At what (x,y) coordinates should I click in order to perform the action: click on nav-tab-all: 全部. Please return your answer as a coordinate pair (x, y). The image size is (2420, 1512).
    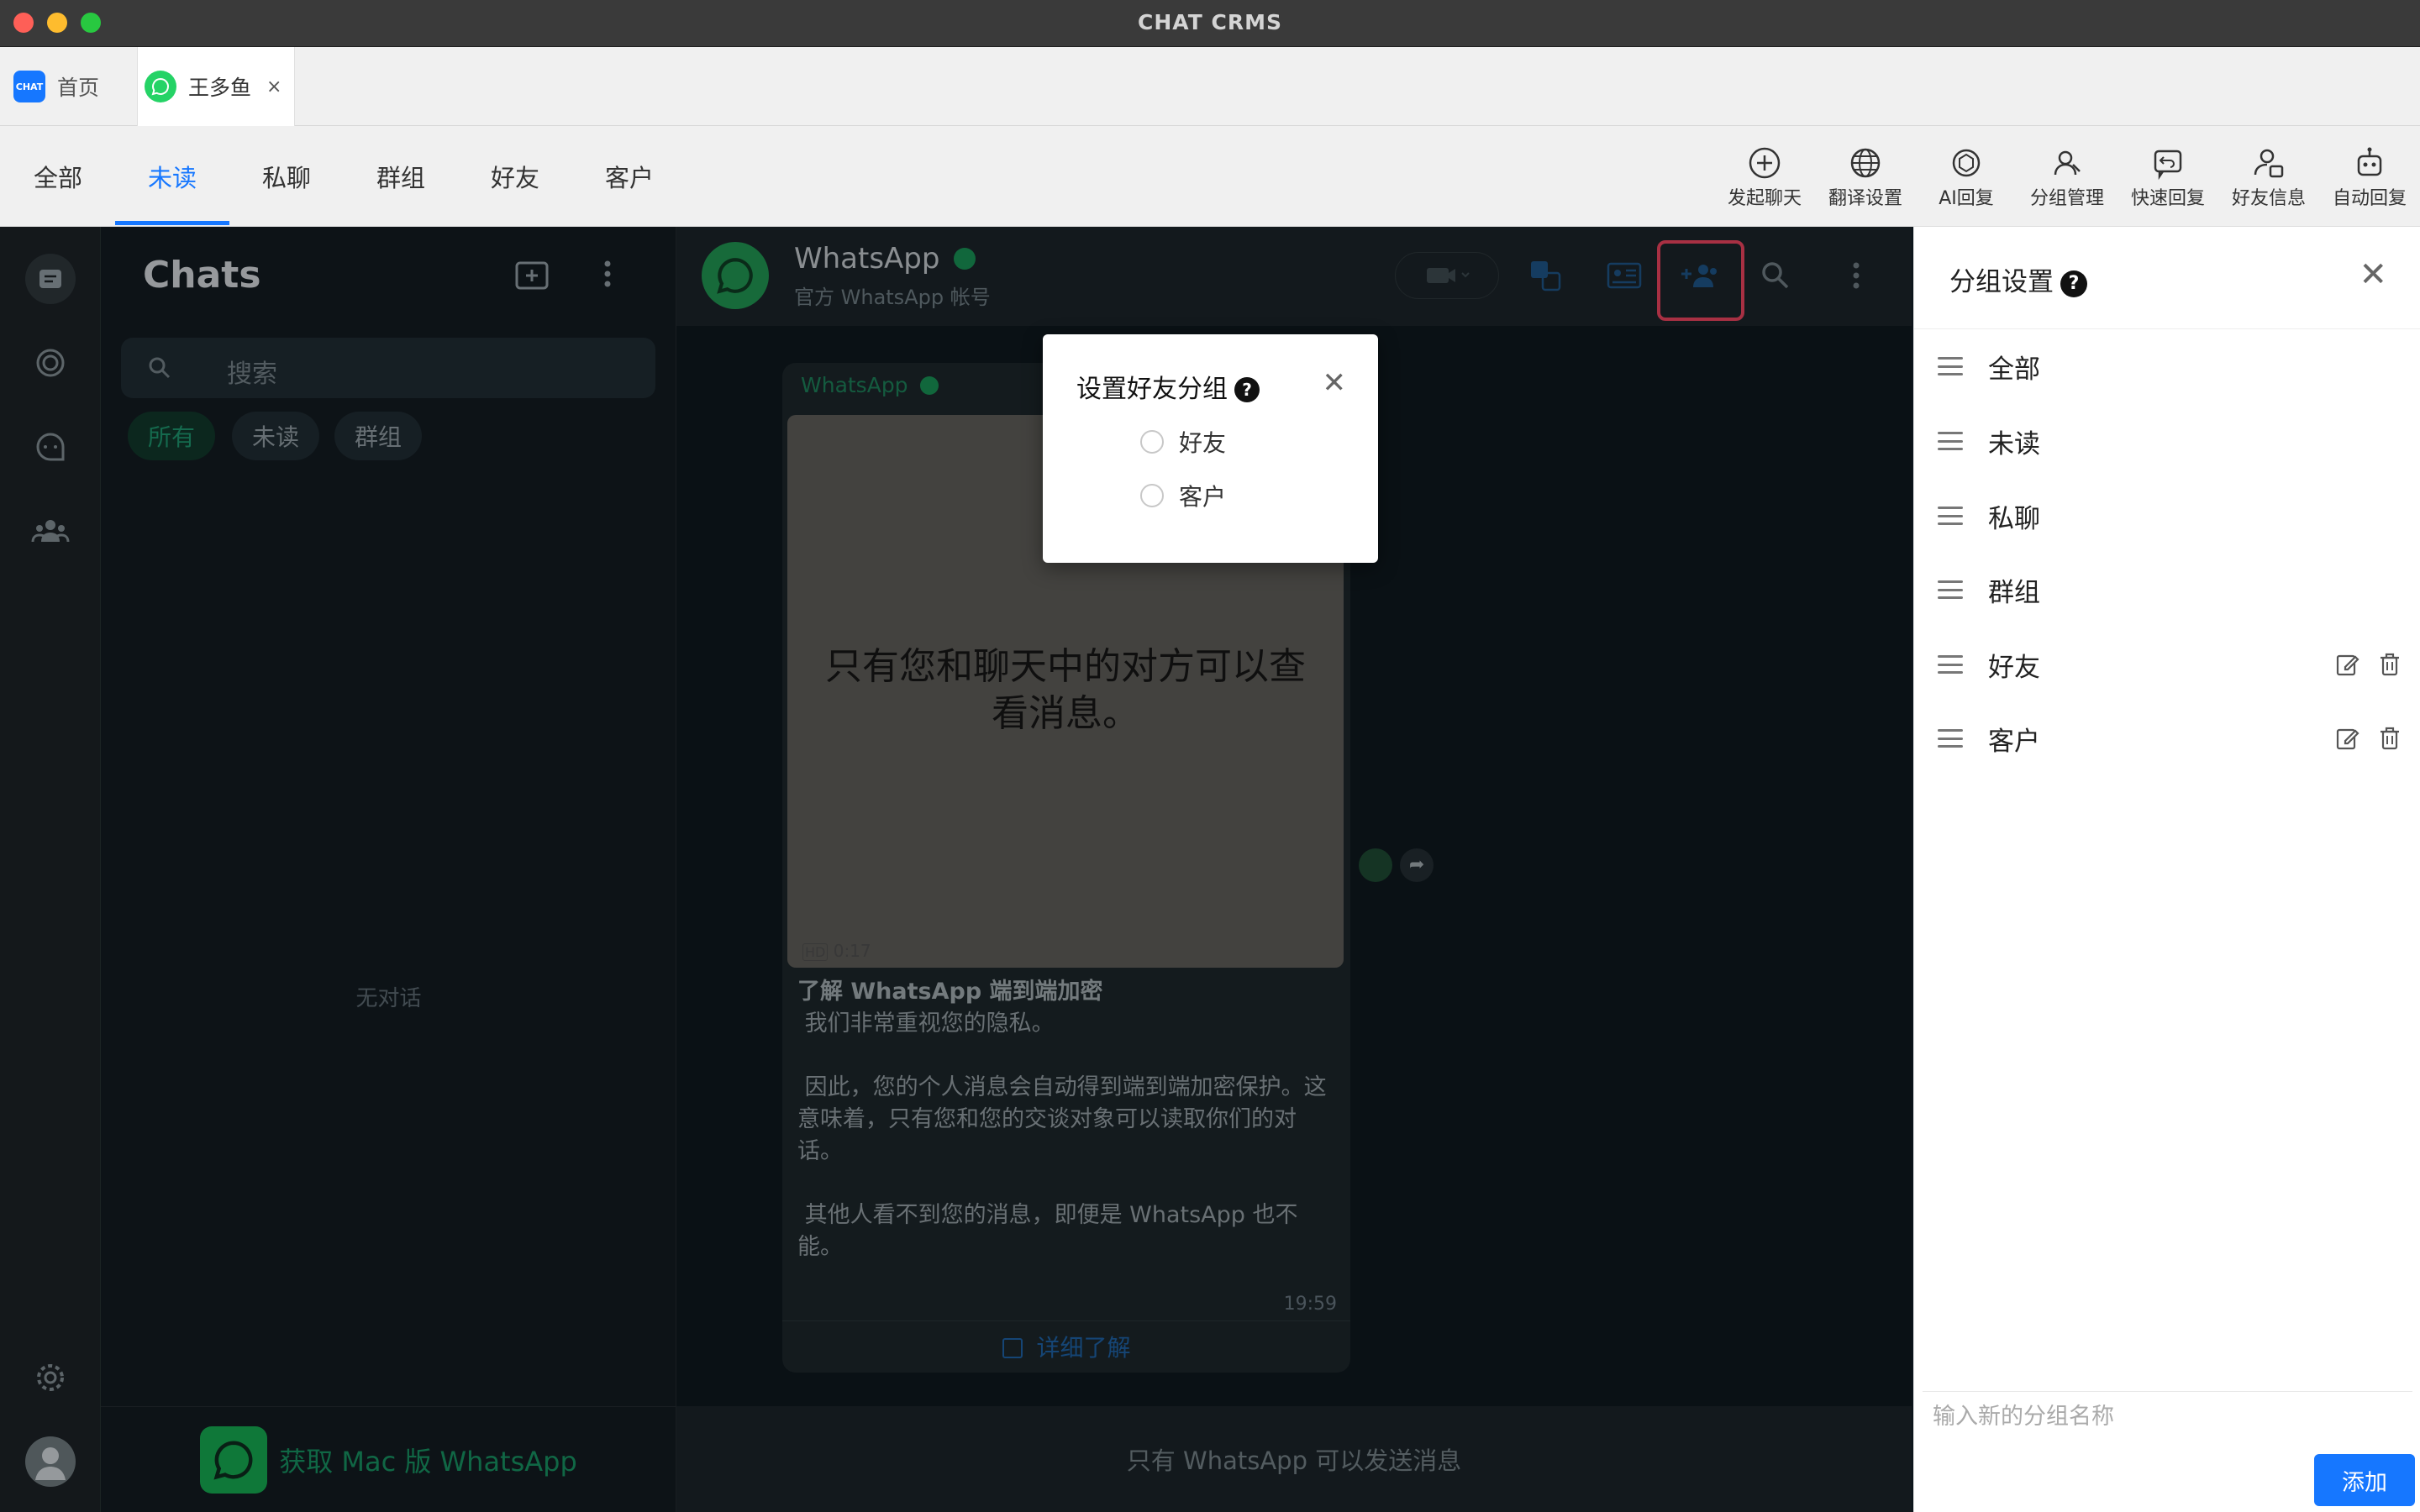
    Looking at the image, I should click on (58, 176).